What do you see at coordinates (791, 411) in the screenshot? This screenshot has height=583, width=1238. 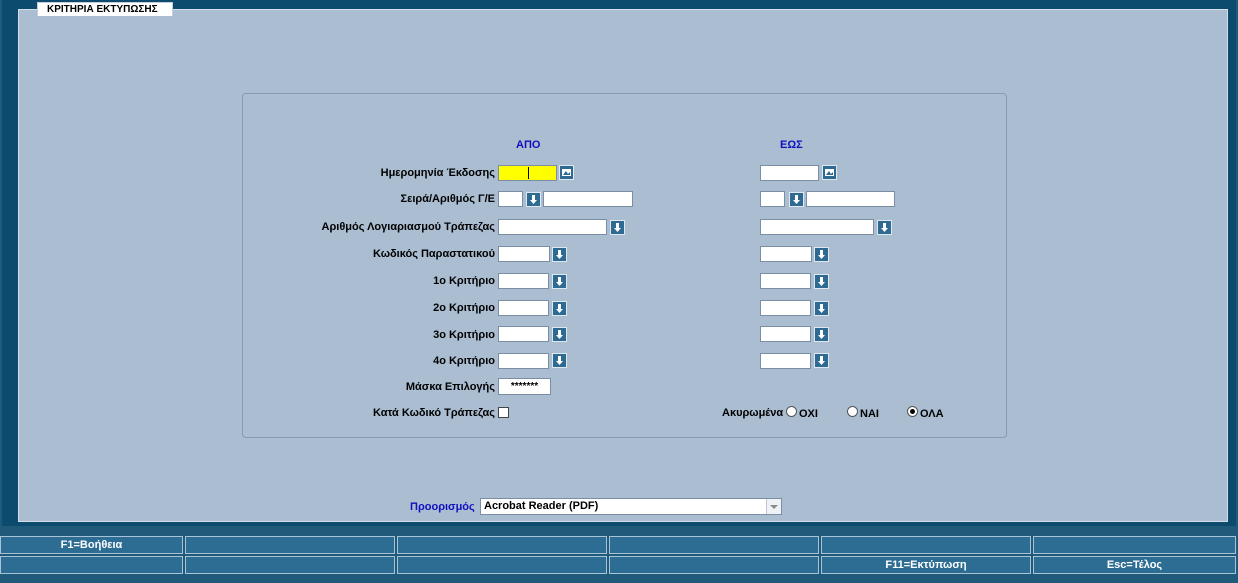 I see `cancelled-no-radio` at bounding box center [791, 411].